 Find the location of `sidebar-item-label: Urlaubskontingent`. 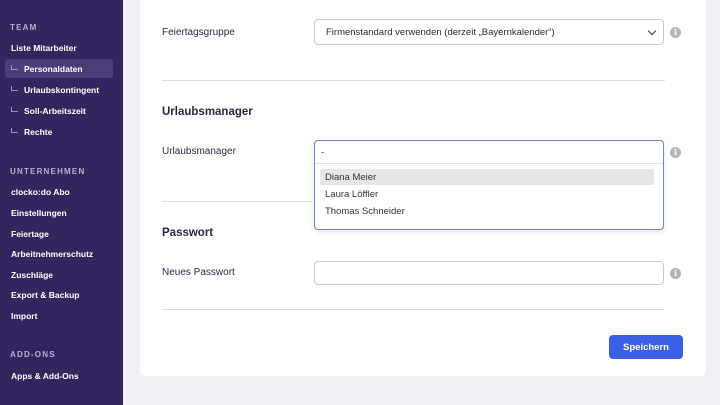

sidebar-item-label: Urlaubskontingent is located at coordinates (62, 89).